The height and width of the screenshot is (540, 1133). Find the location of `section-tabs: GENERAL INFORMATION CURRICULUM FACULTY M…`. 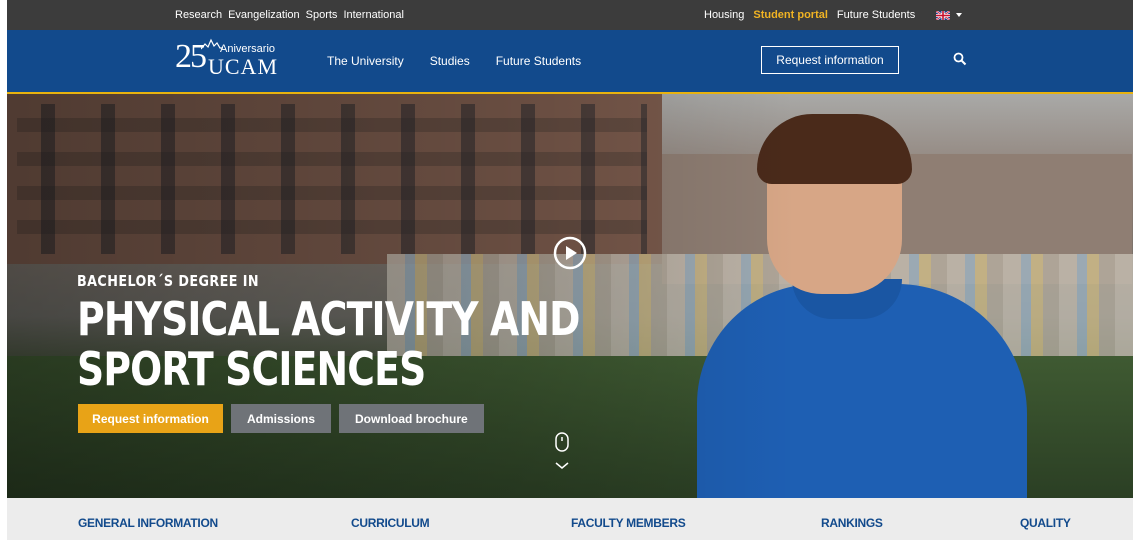

section-tabs: GENERAL INFORMATION CURRICULUM FACULTY M… is located at coordinates (570, 519).